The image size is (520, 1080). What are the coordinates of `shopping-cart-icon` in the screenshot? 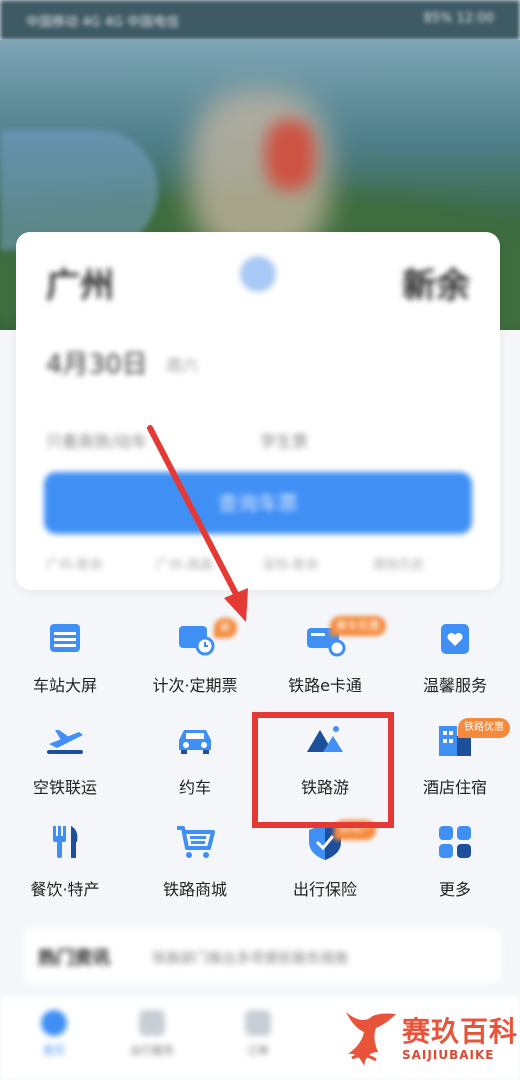 It's located at (196, 842).